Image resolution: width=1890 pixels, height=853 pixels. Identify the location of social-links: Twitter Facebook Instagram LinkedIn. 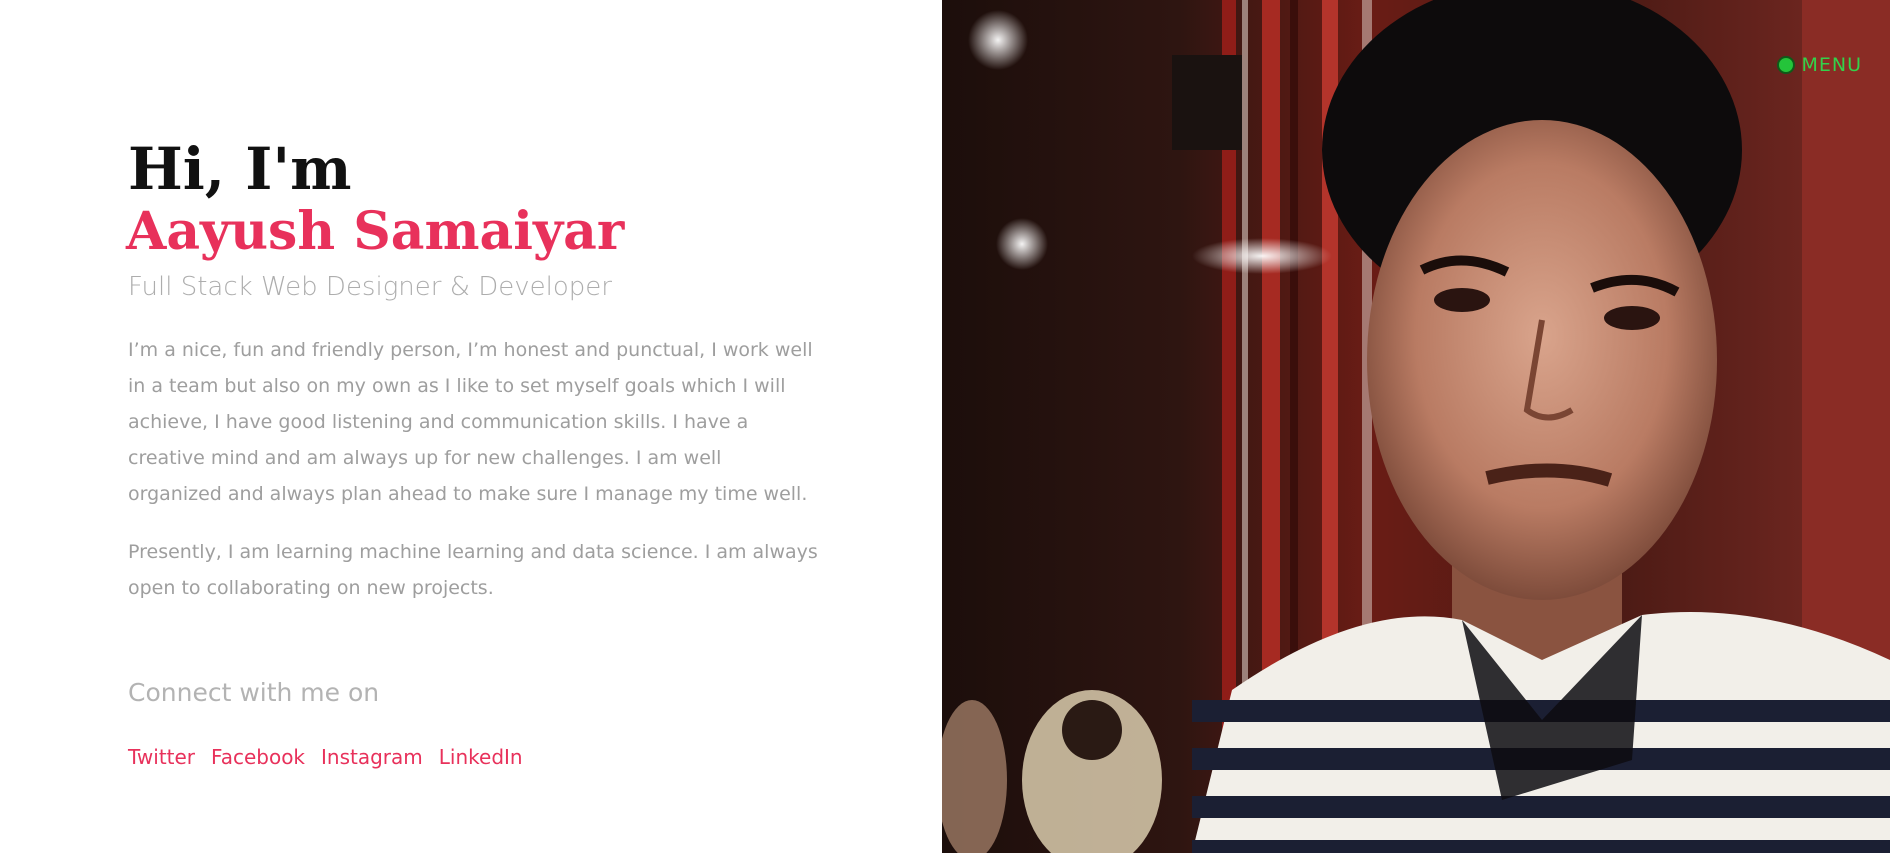
(325, 757).